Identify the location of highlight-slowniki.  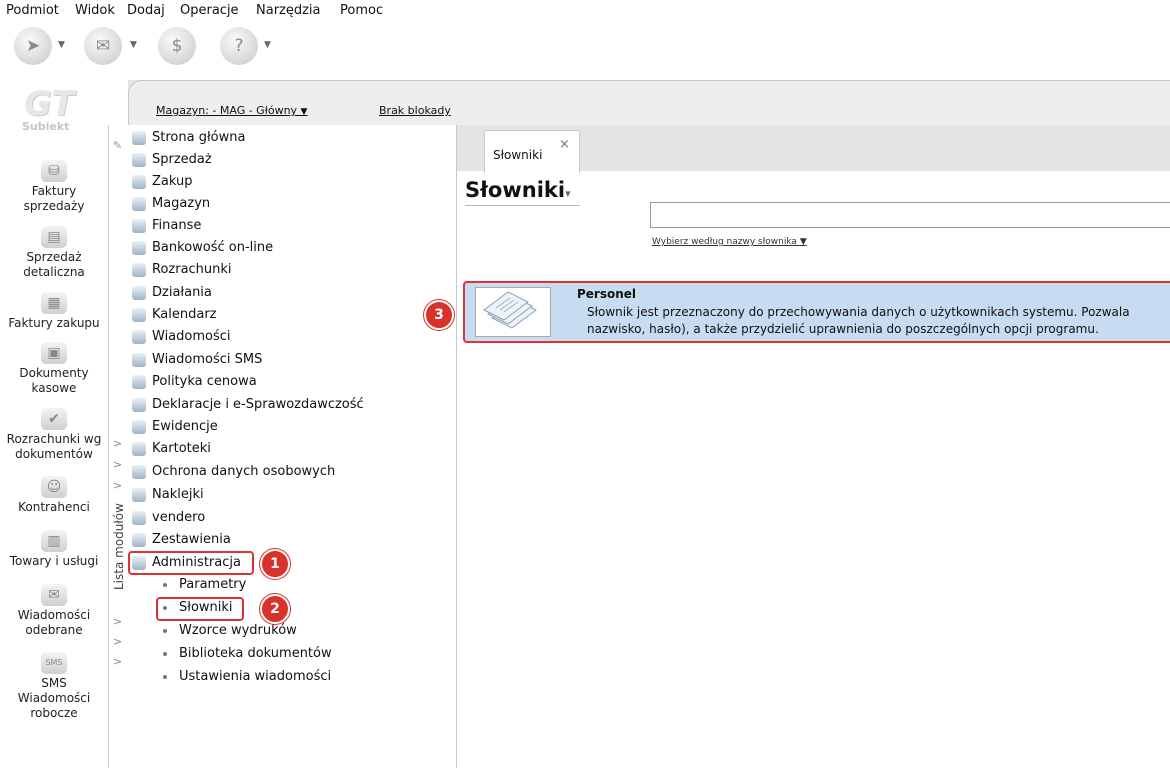
(200, 609).